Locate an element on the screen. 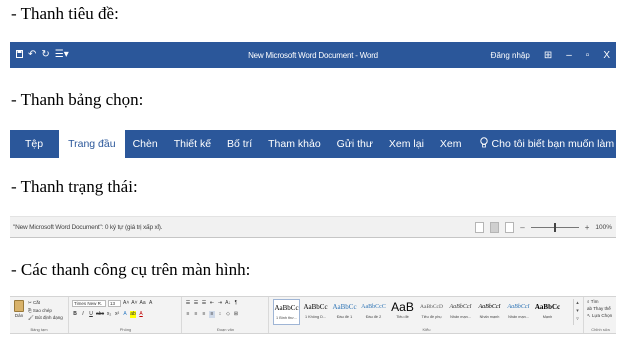  superscript-button: x² is located at coordinates (117, 314).